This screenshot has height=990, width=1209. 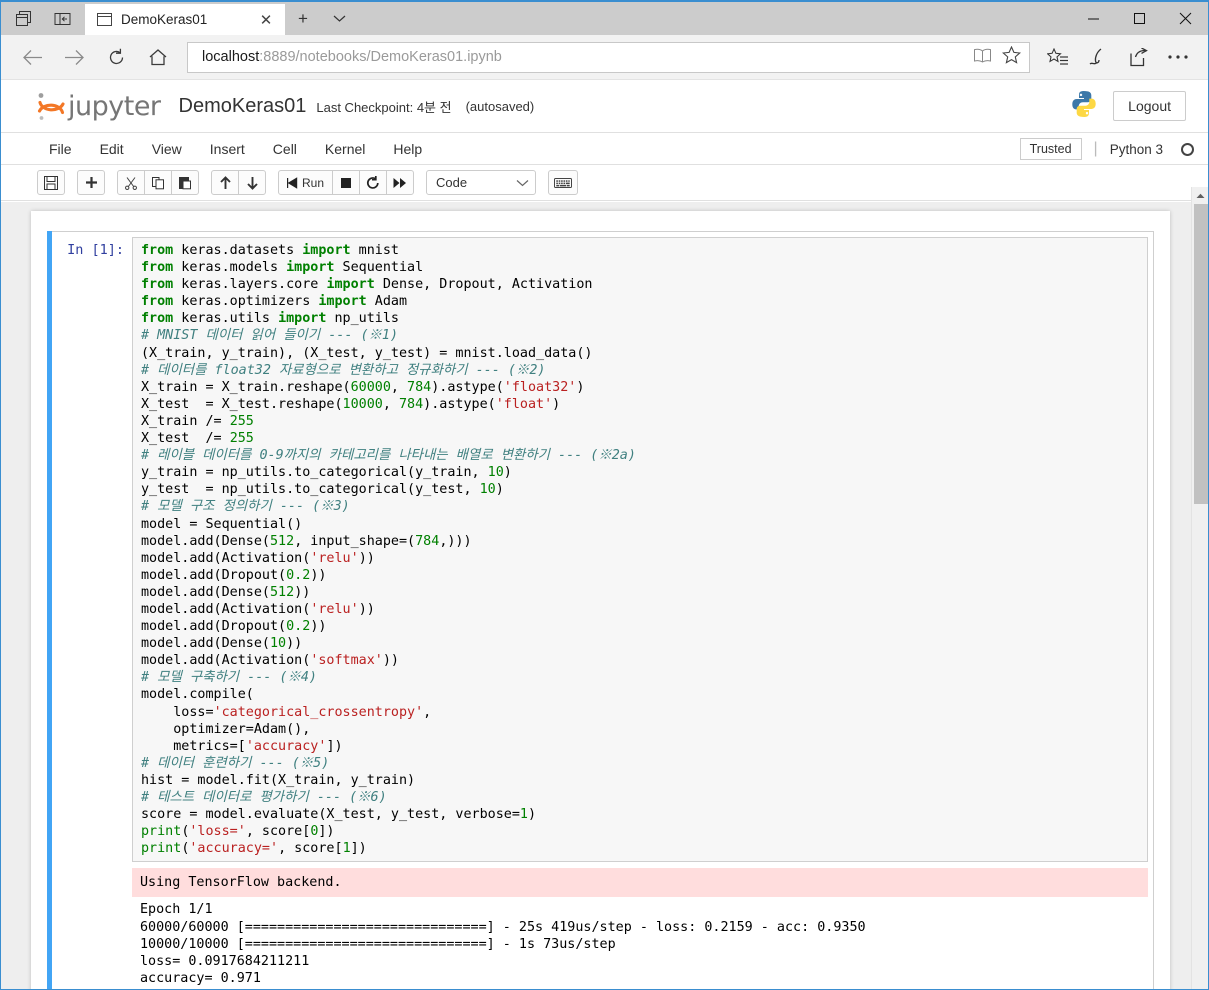 I want to click on address-bar-icons, so click(x=992, y=56).